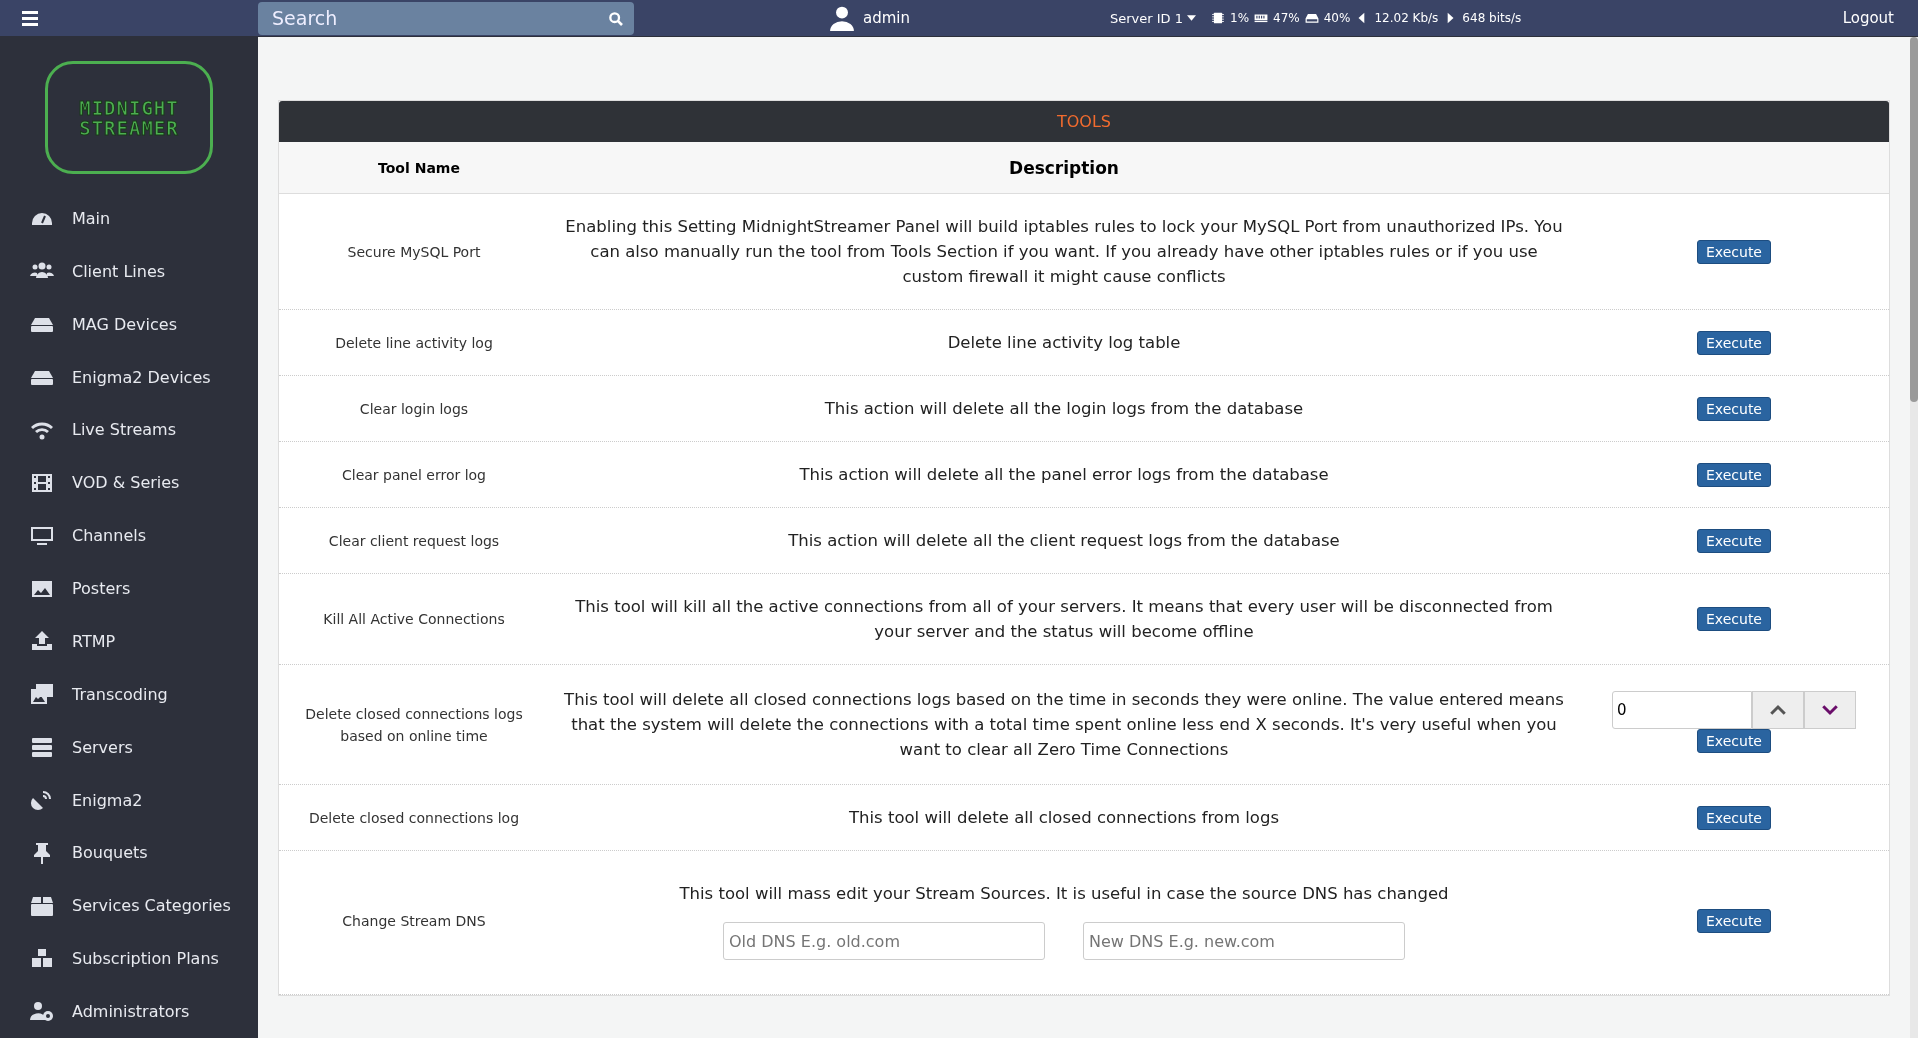 This screenshot has height=1038, width=1918. I want to click on sidebar-item: Enigma2 Devices, so click(129, 377).